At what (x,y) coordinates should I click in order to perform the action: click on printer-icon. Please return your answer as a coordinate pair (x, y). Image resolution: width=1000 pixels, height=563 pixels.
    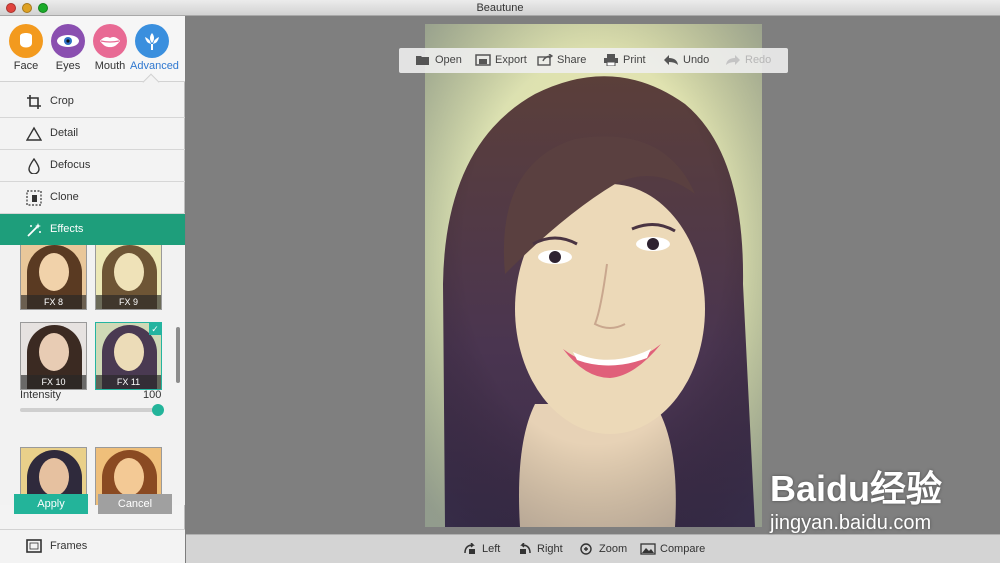
    Looking at the image, I should click on (611, 60).